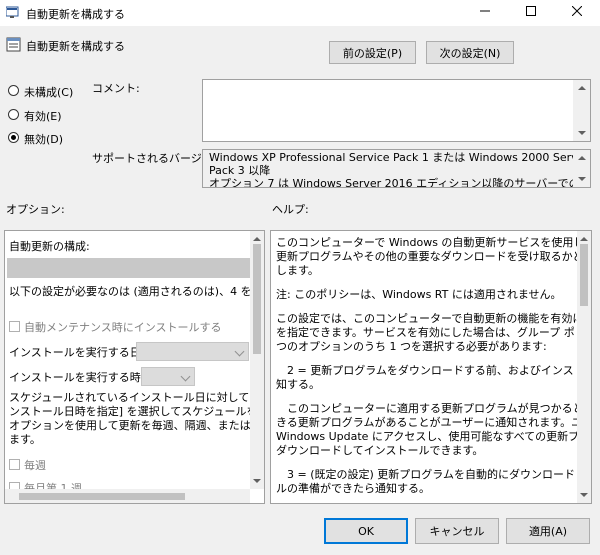 The height and width of the screenshot is (555, 600). I want to click on window-title: 自動更新を構成する, so click(75, 14).